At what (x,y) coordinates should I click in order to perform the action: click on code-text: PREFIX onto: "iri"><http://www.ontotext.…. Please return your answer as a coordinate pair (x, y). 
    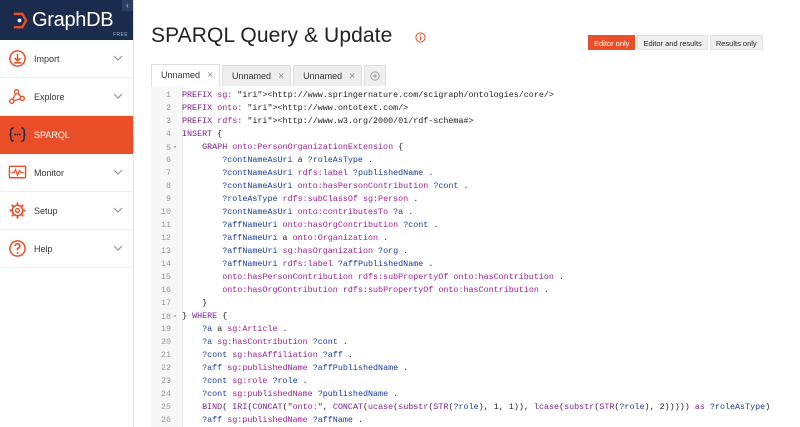
    Looking at the image, I should click on (295, 108).